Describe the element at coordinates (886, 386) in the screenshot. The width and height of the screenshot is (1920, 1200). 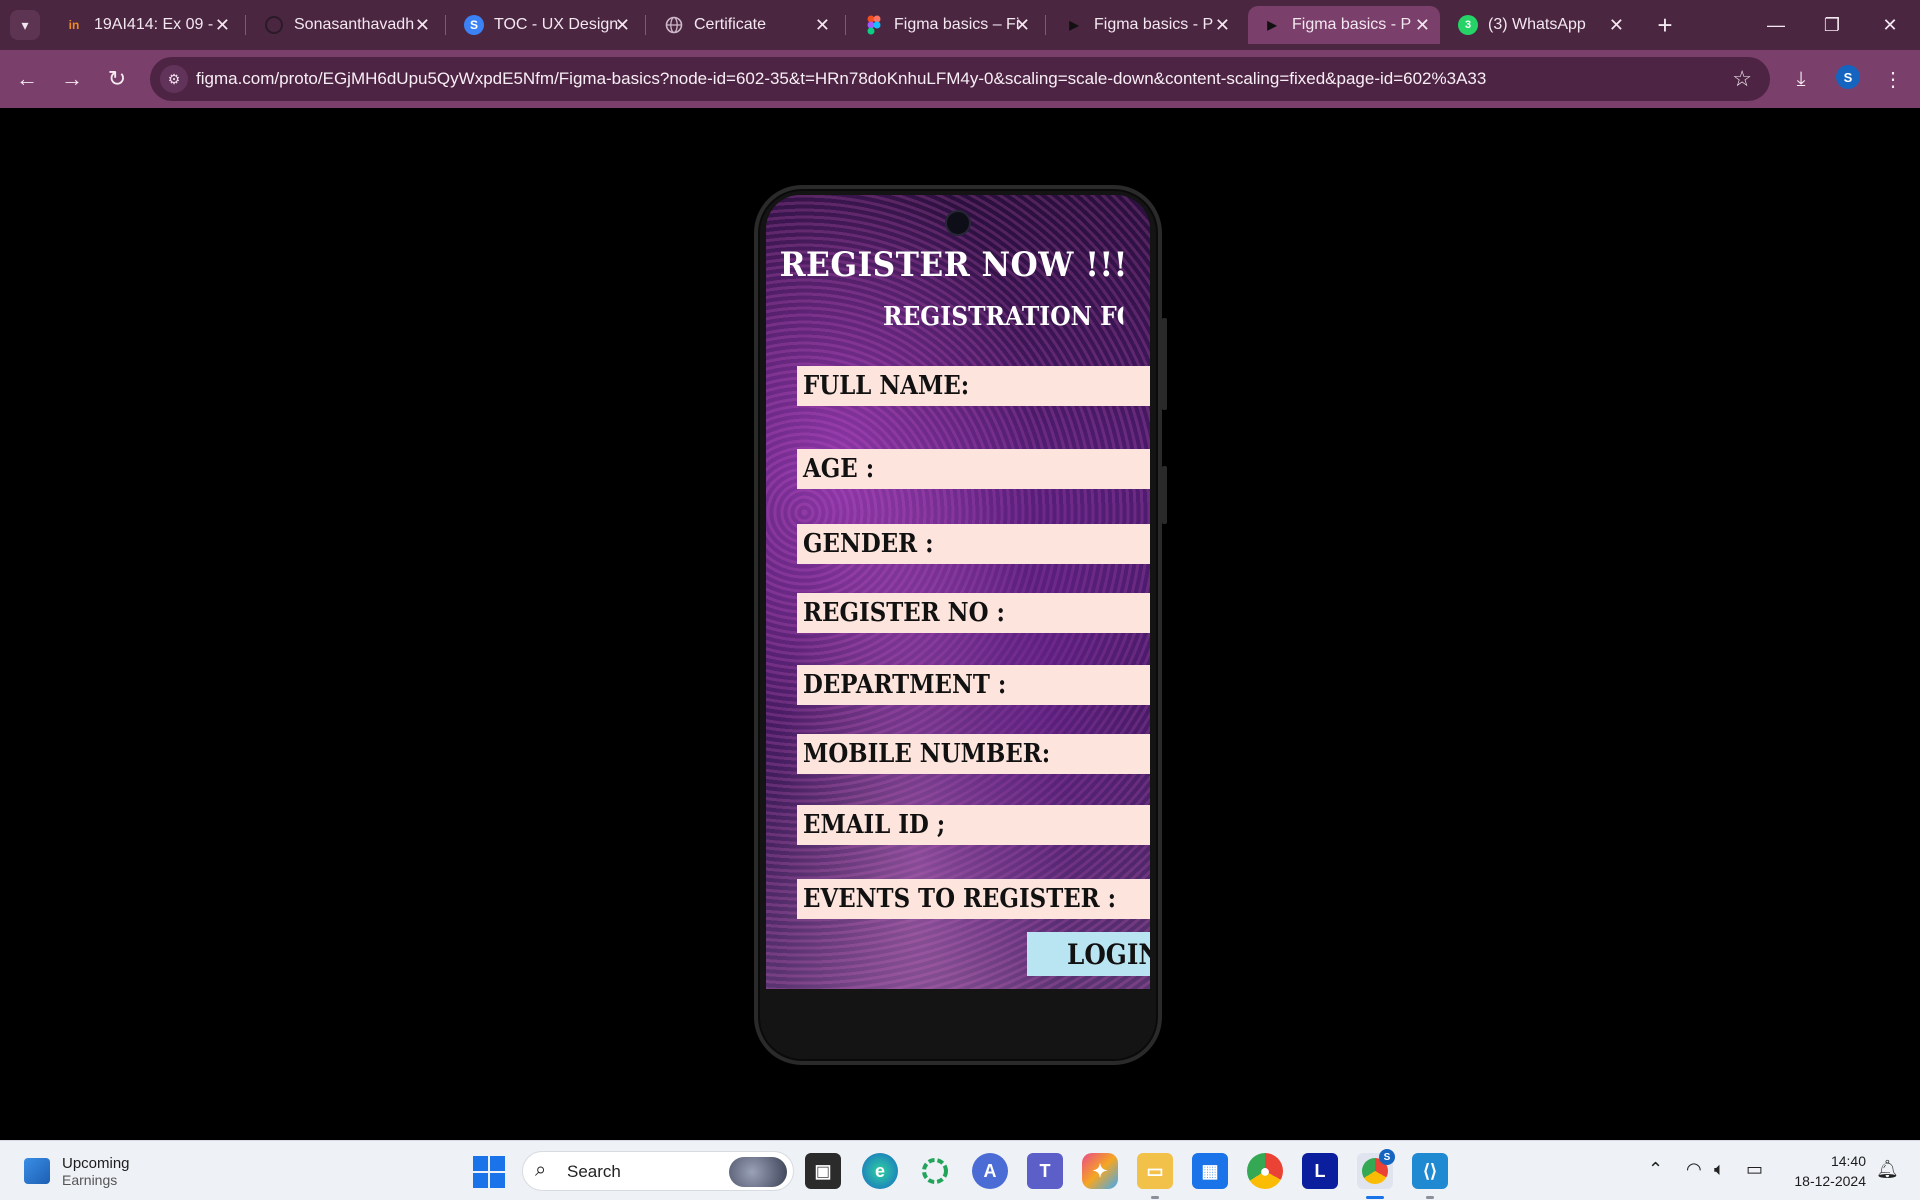
I see `field-label: FULL NAME:` at that location.